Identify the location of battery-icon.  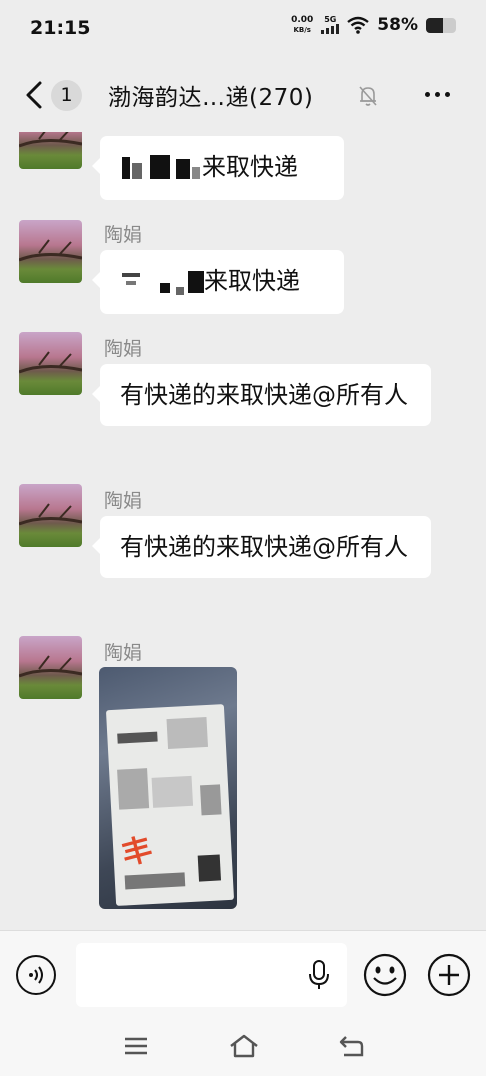
(441, 25).